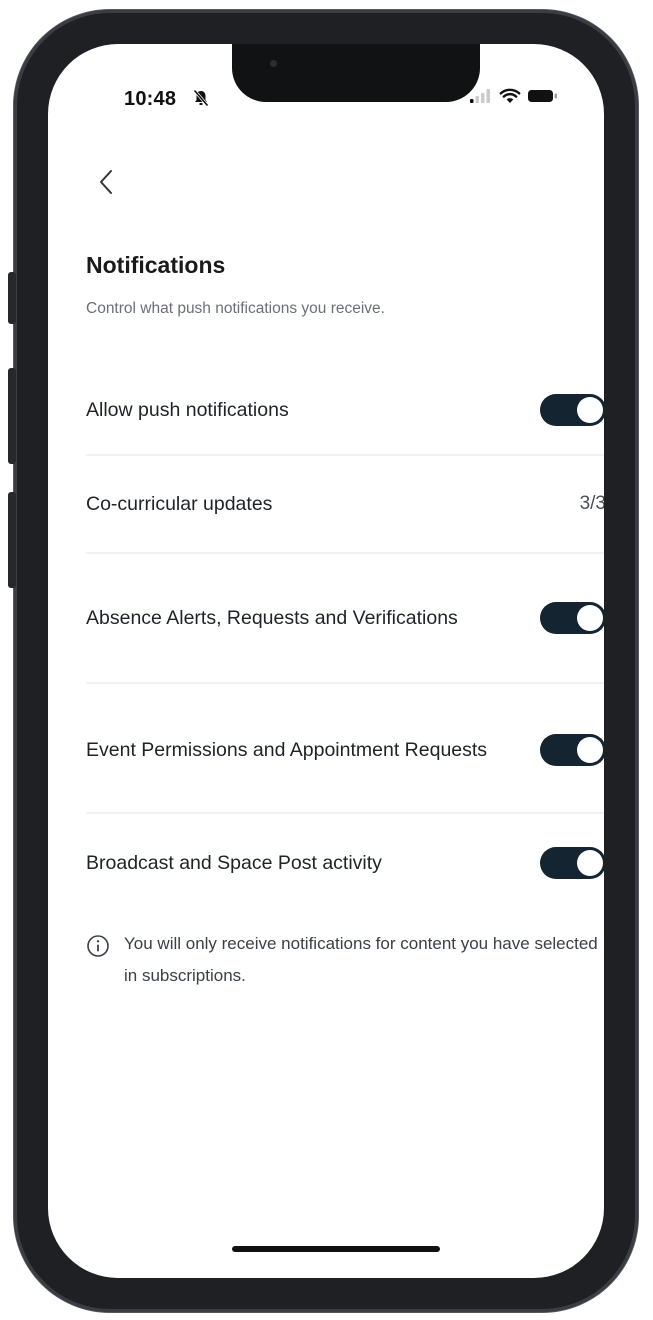  What do you see at coordinates (12, 540) in the screenshot?
I see `volume-down-button` at bounding box center [12, 540].